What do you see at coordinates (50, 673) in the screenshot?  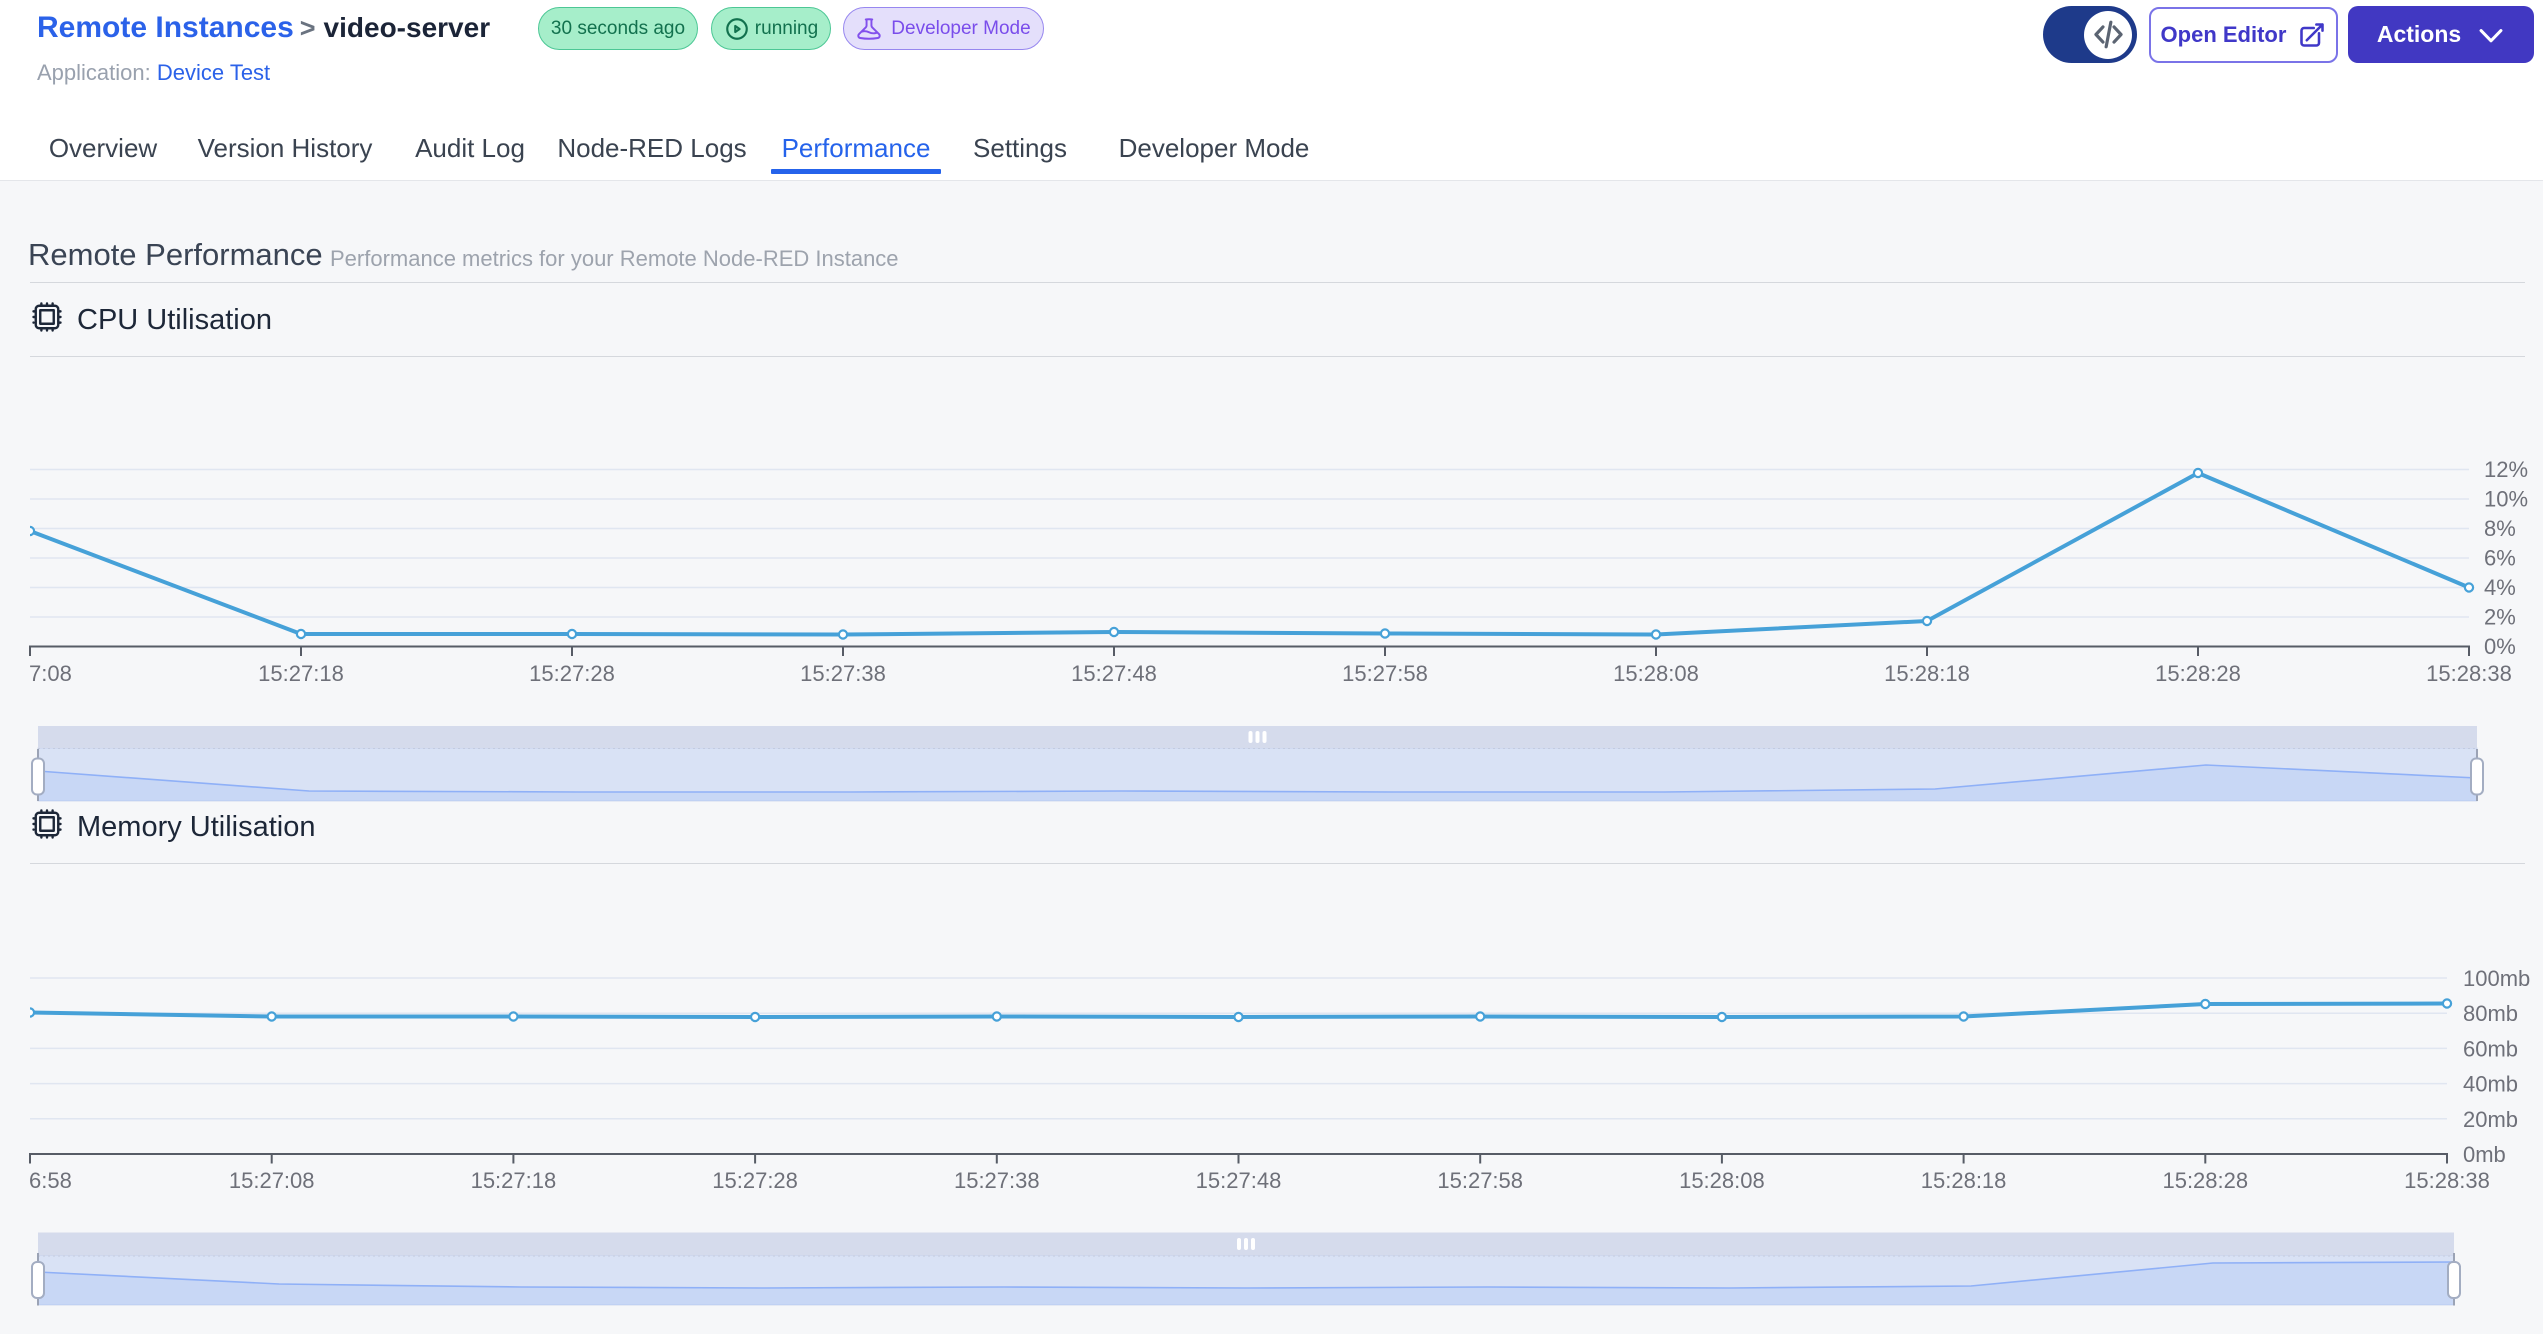 I see `svg-text: 7:08` at bounding box center [50, 673].